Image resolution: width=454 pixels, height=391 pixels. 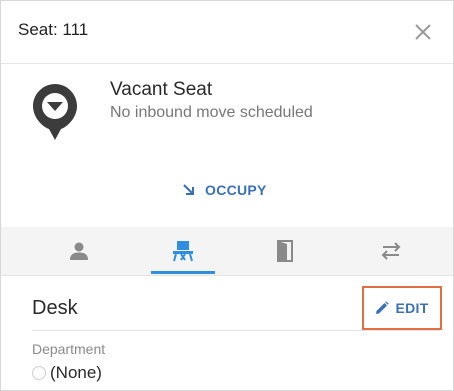 What do you see at coordinates (211, 112) in the screenshot?
I see `status-subtitle: No inbound move scheduled` at bounding box center [211, 112].